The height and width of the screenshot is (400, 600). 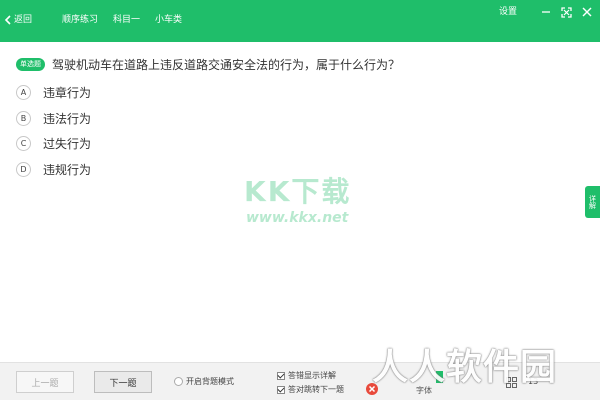 What do you see at coordinates (23, 118) in the screenshot?
I see `option-letter: B` at bounding box center [23, 118].